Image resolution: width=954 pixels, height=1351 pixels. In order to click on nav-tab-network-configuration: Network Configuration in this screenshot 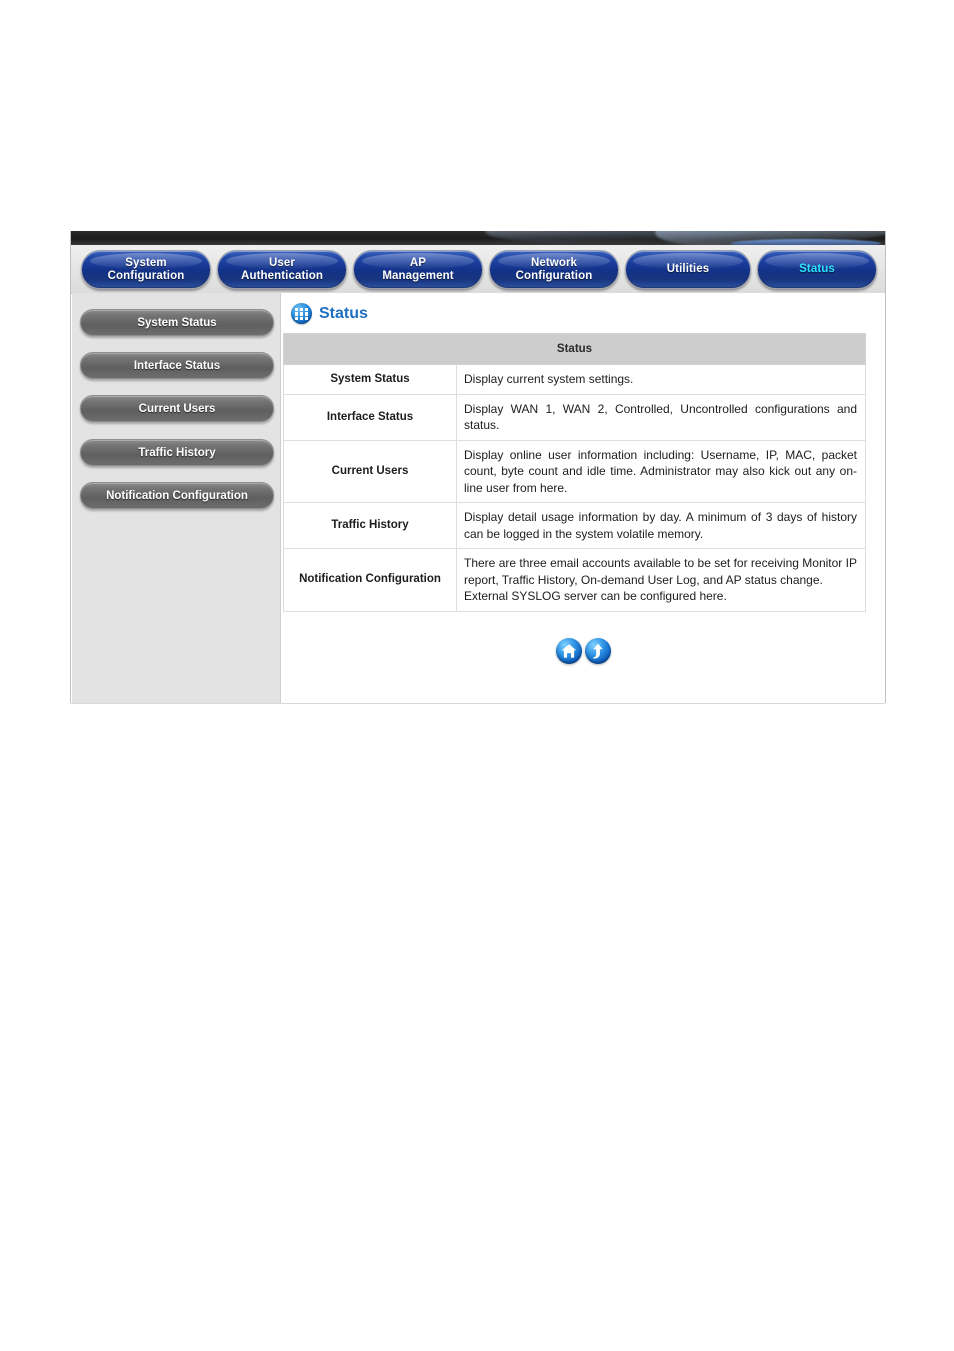, I will do `click(554, 269)`.